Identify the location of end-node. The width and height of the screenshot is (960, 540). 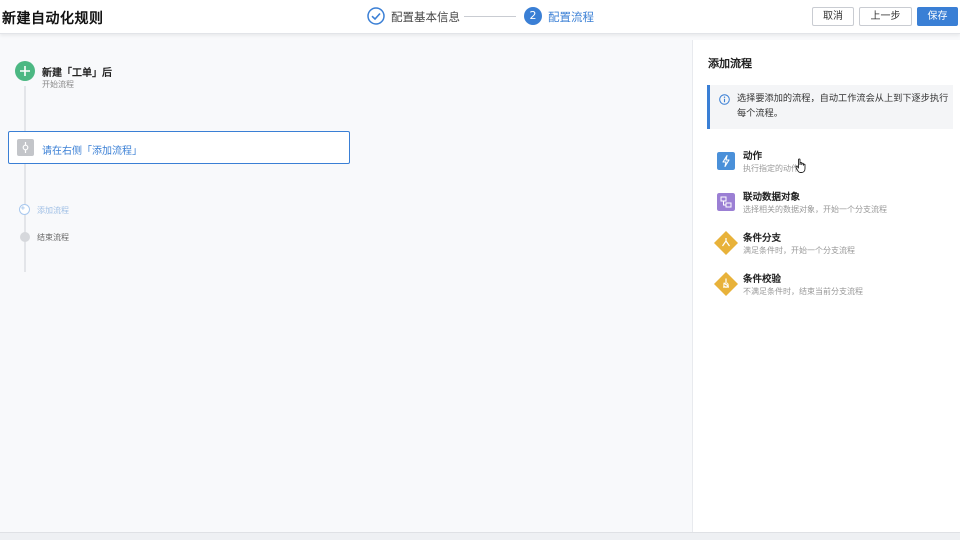
(25, 237).